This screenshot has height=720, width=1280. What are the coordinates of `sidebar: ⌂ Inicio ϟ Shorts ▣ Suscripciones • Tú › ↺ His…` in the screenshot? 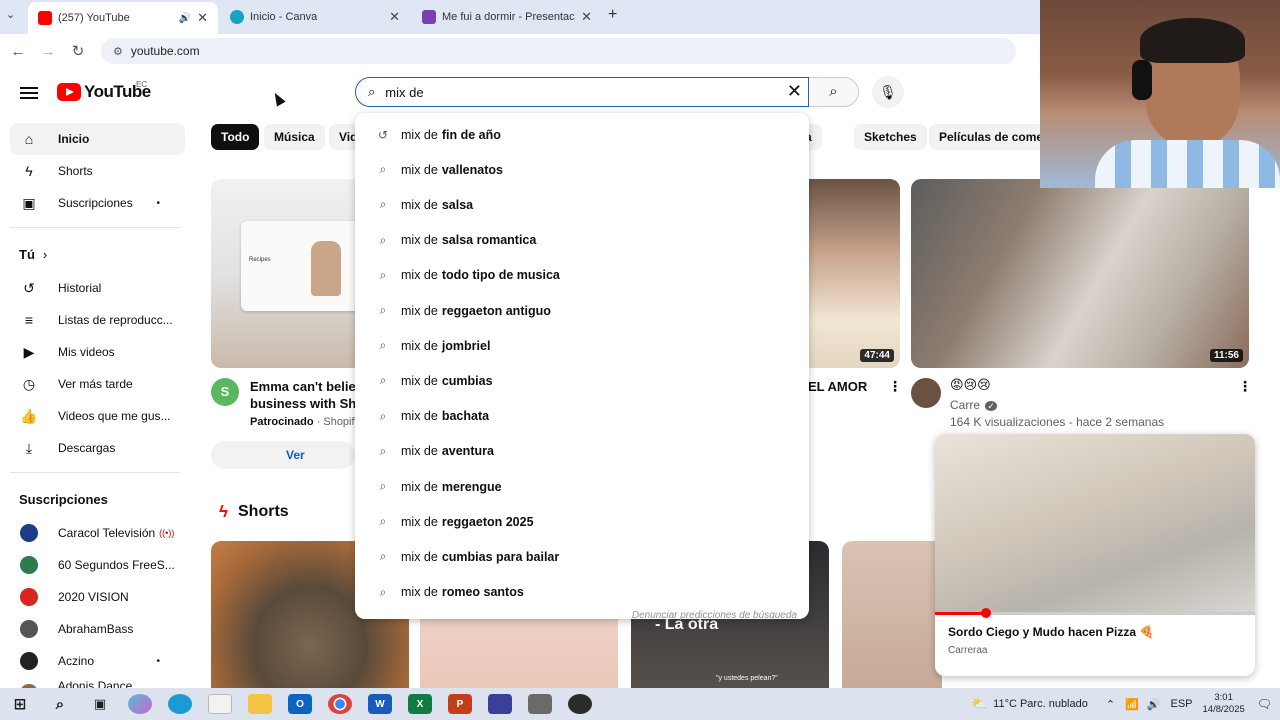 It's located at (97, 416).